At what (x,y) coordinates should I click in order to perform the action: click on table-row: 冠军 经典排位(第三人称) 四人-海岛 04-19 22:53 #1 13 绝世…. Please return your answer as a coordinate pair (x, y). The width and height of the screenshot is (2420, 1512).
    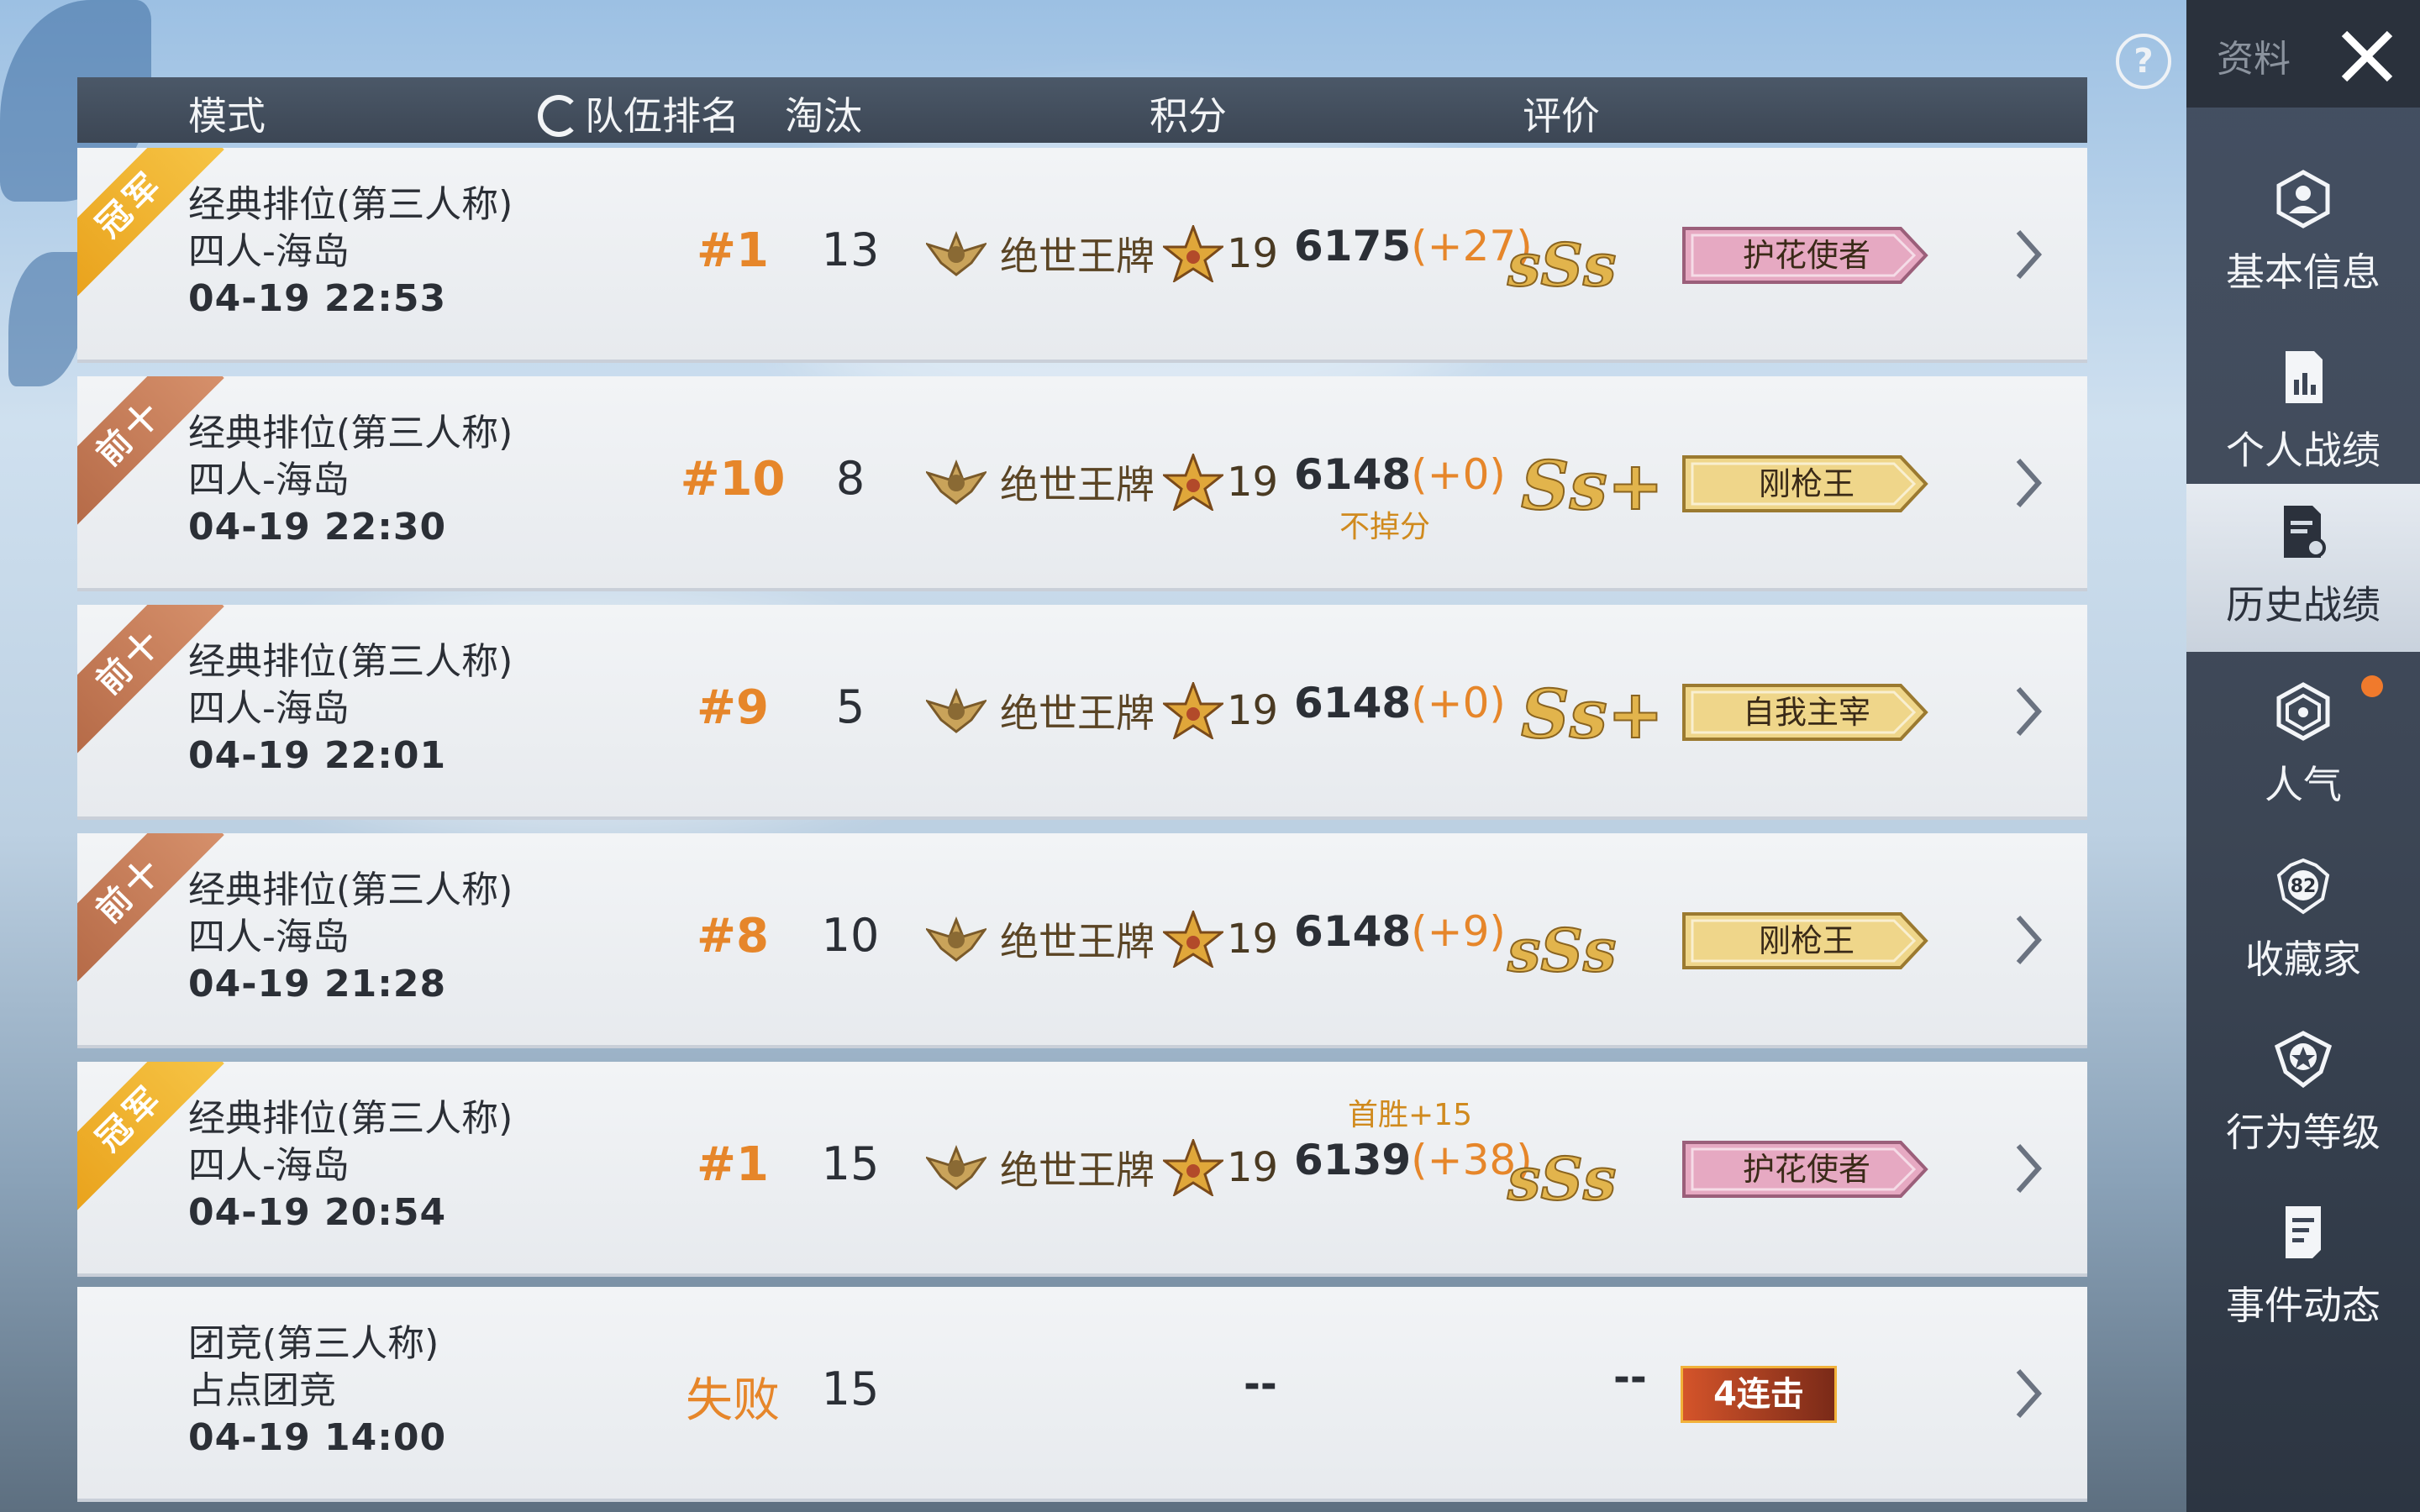
    Looking at the image, I should click on (1082, 255).